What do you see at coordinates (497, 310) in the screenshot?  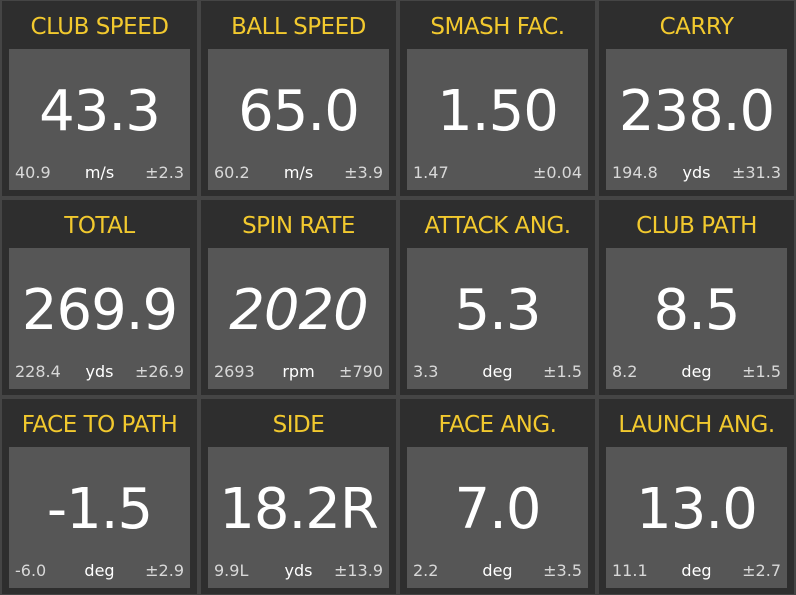 I see `metric-value: 5.3` at bounding box center [497, 310].